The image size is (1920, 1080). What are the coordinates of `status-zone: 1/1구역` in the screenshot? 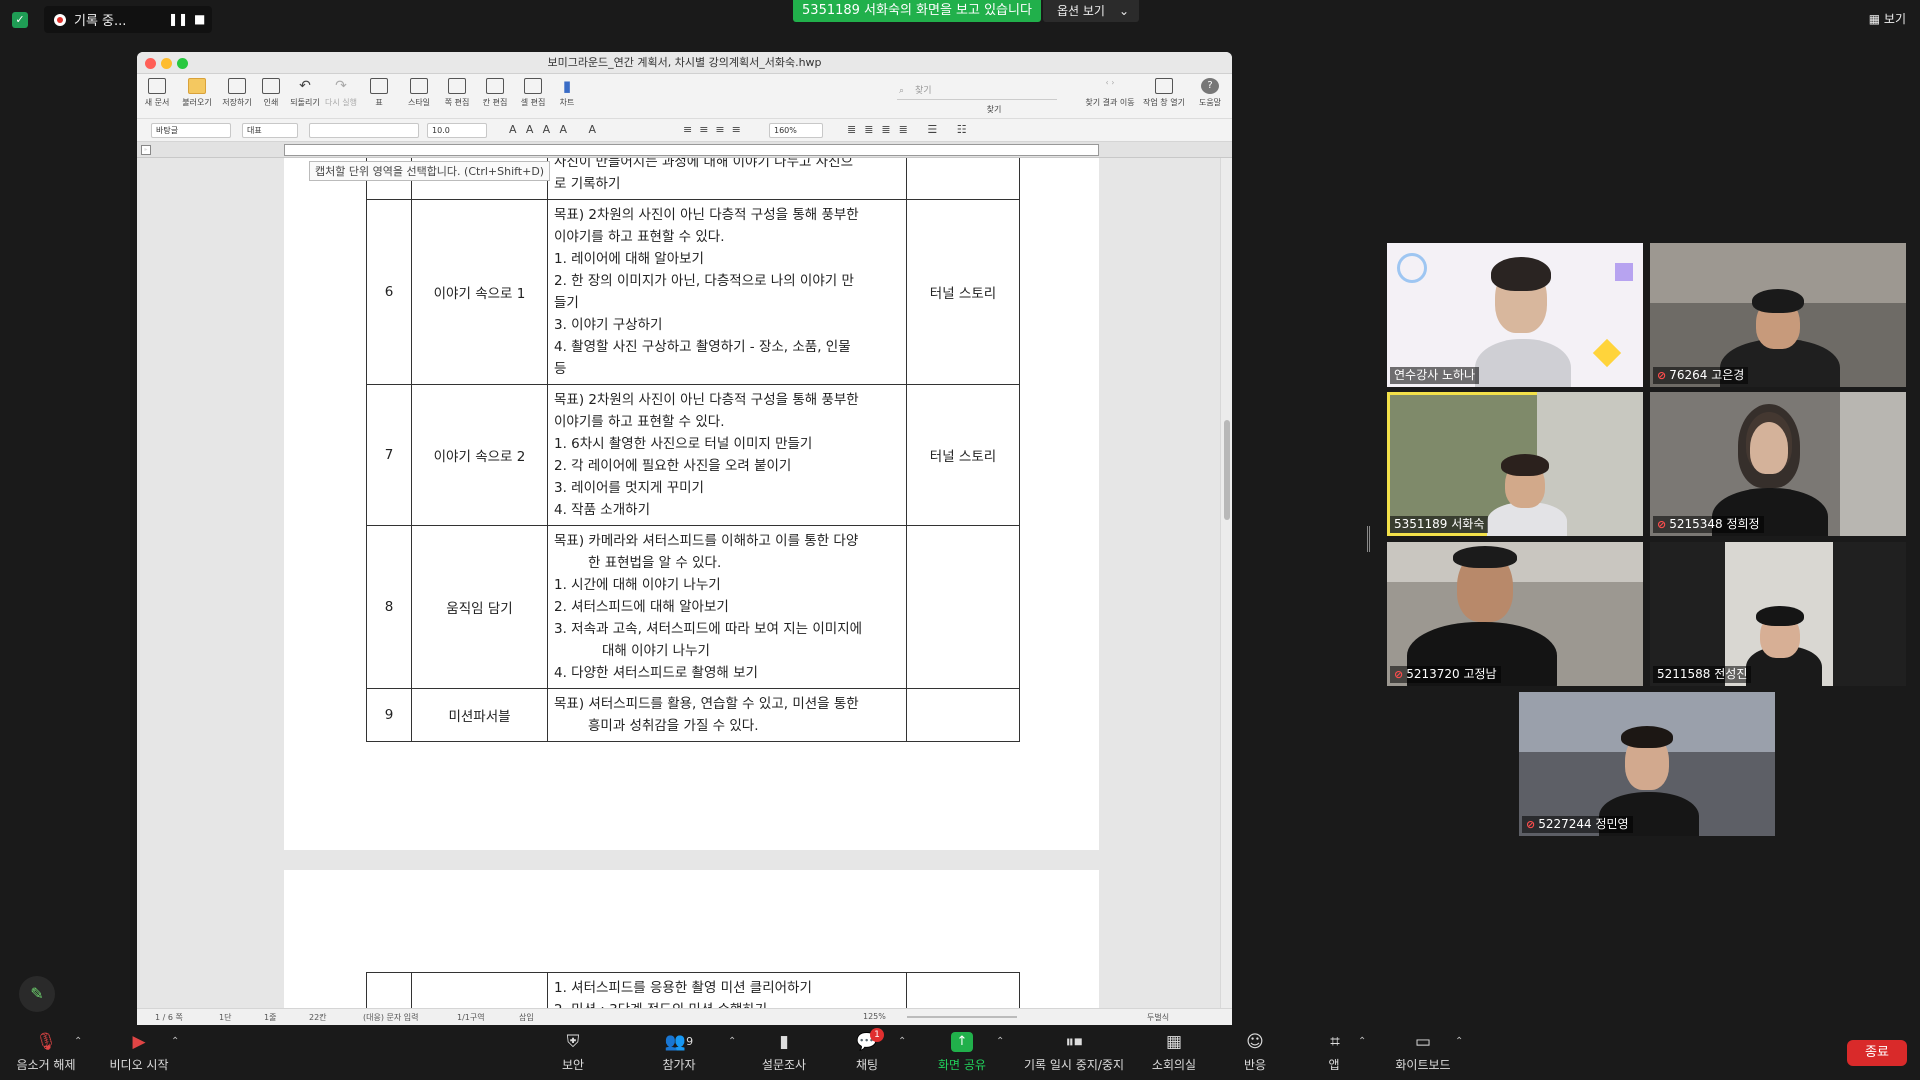 It's located at (471, 1017).